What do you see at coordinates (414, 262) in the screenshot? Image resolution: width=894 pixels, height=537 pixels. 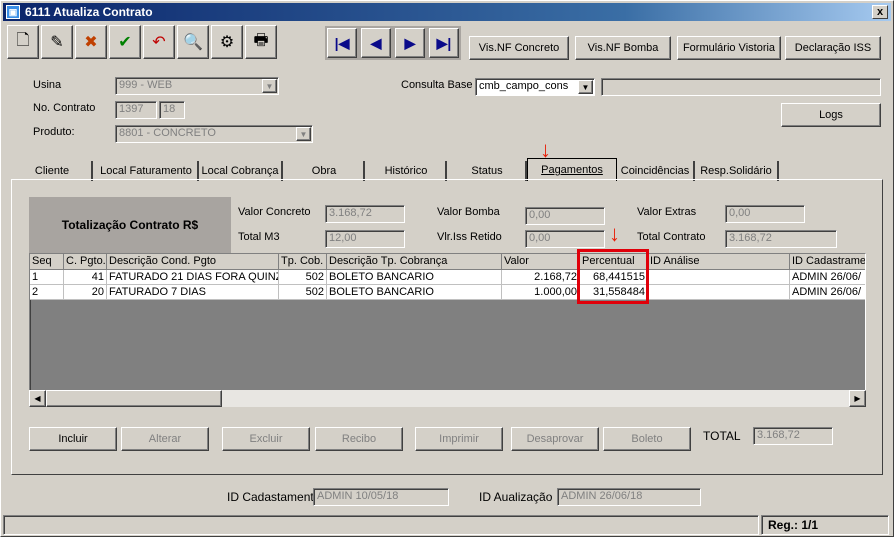 I see `col-descricao-tp-cobranca: Descrição Tp. Cobrança` at bounding box center [414, 262].